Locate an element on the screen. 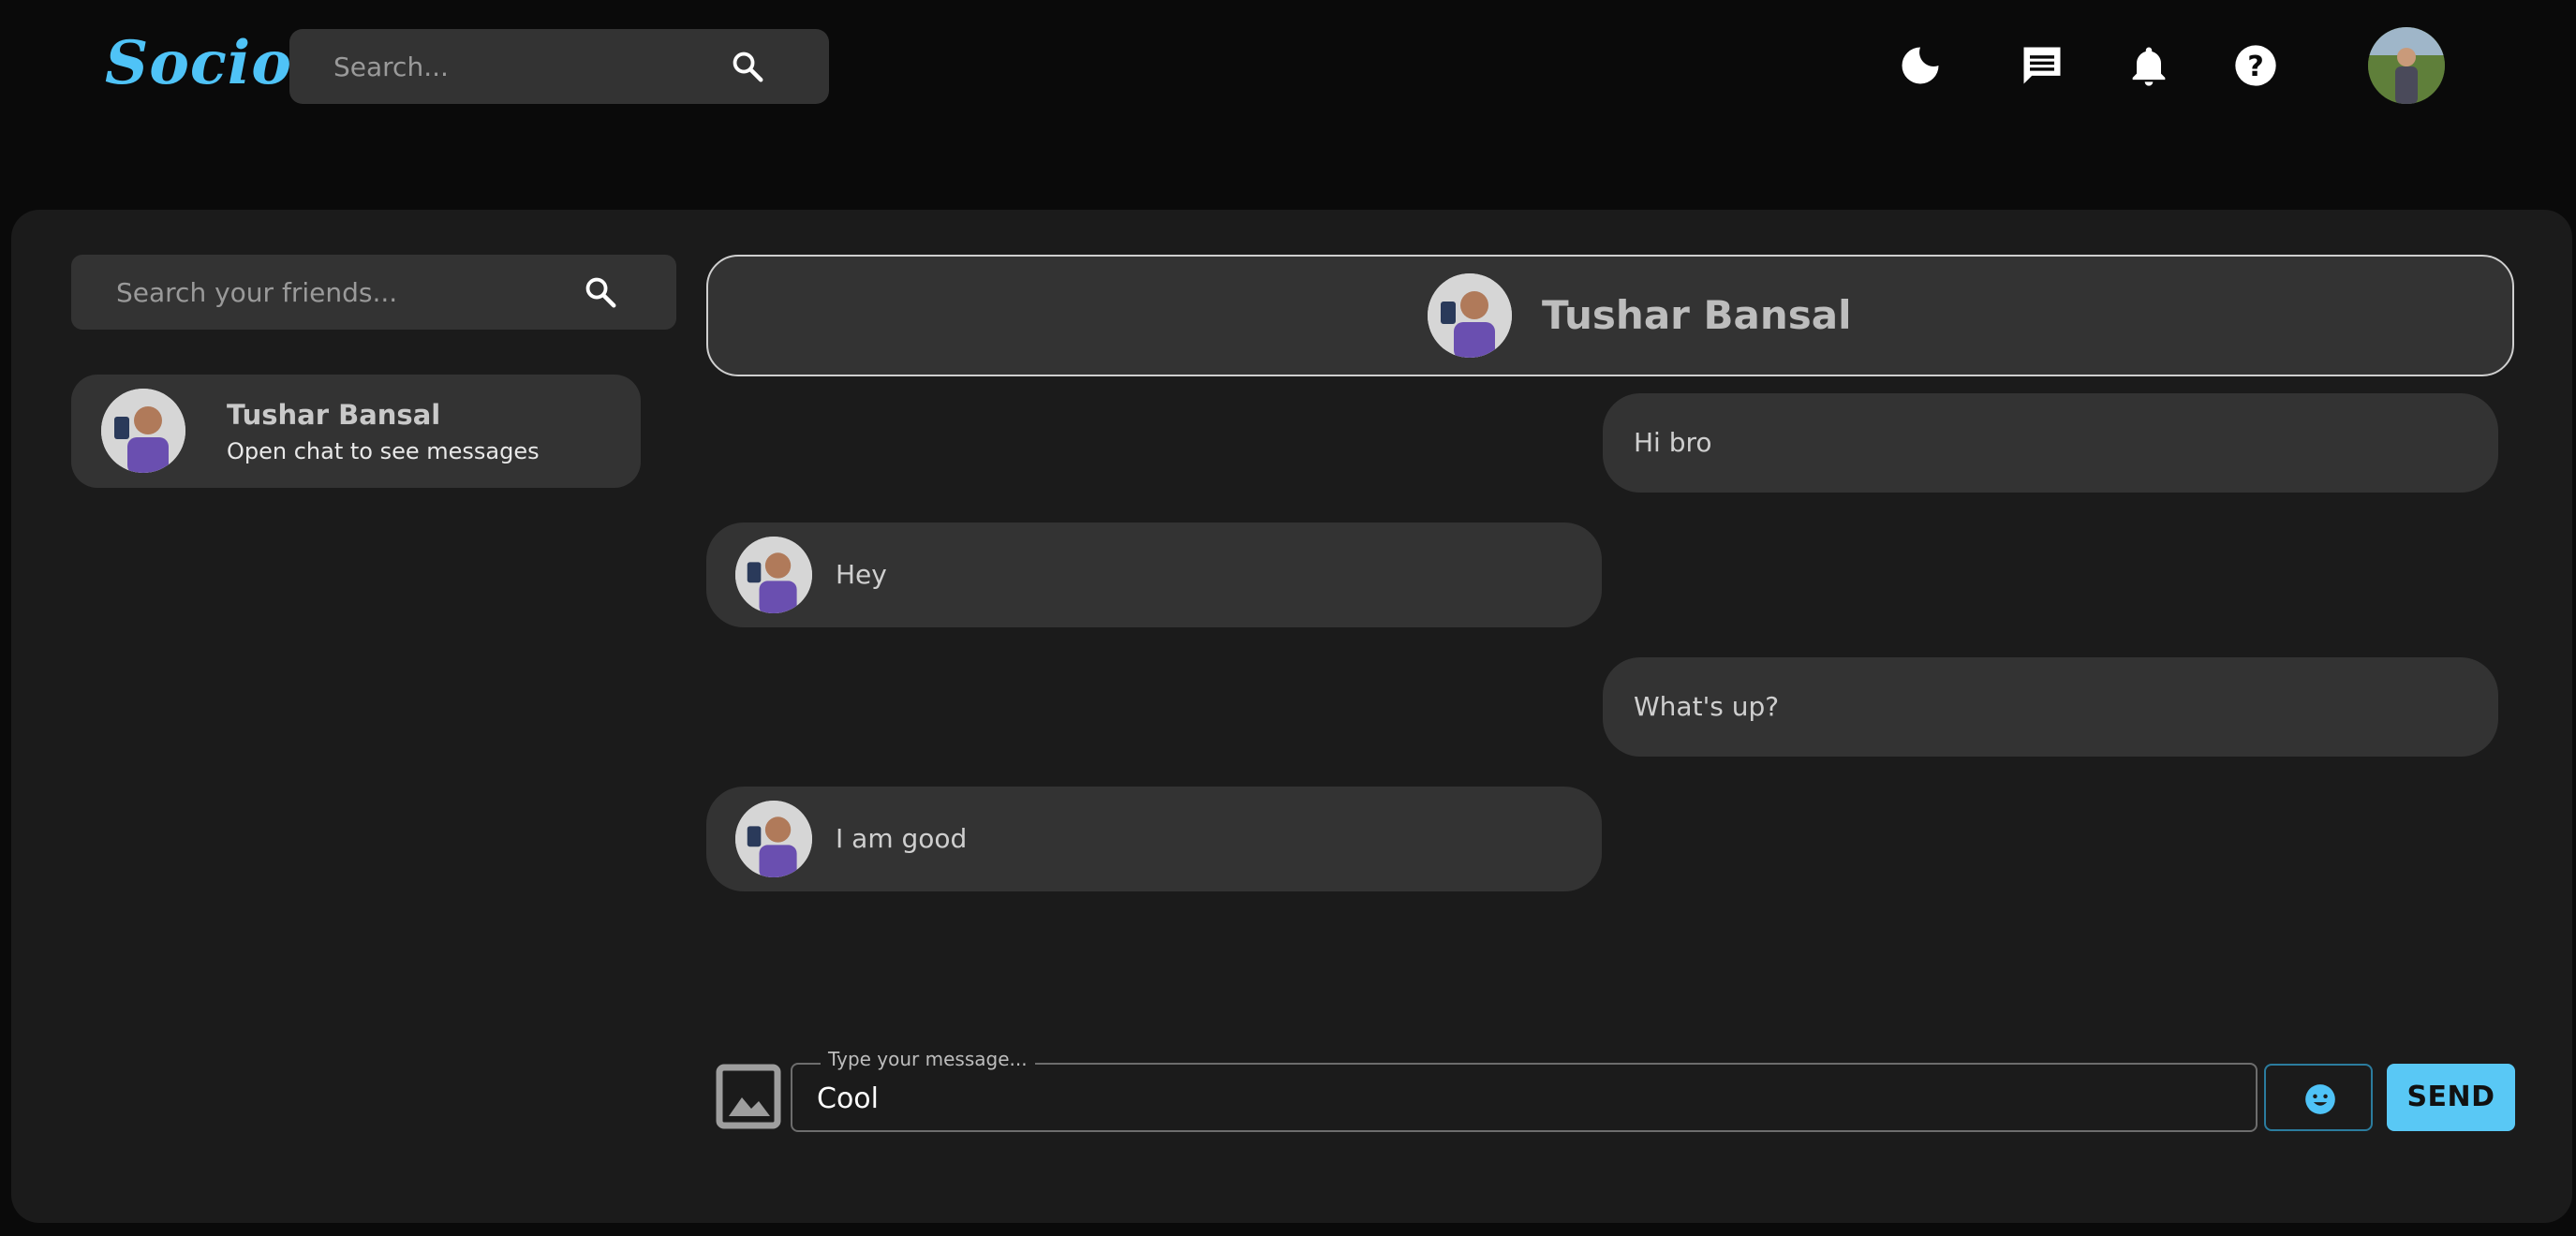 This screenshot has height=1236, width=2576. message-text: I am good is located at coordinates (902, 838).